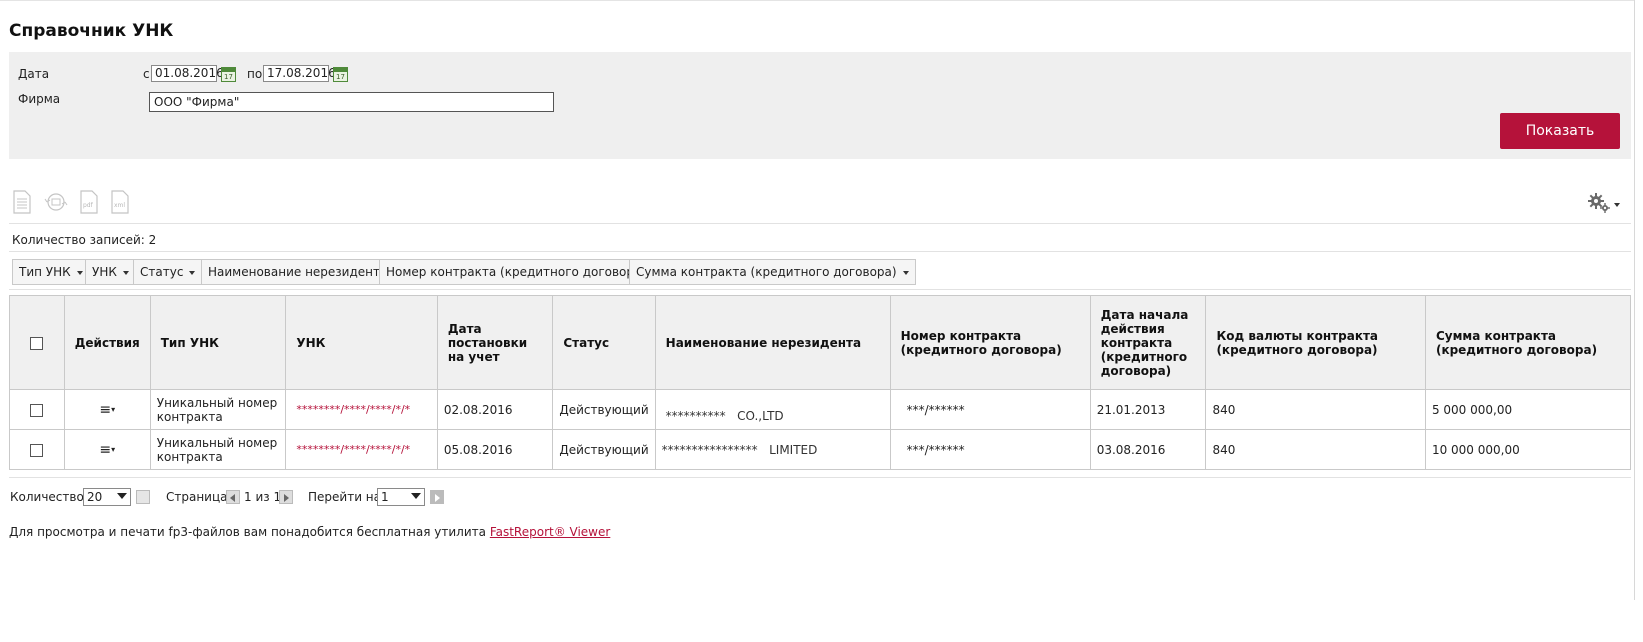 This screenshot has width=1643, height=642. I want to click on nonresident-name: **************** LIMITED, so click(739, 449).